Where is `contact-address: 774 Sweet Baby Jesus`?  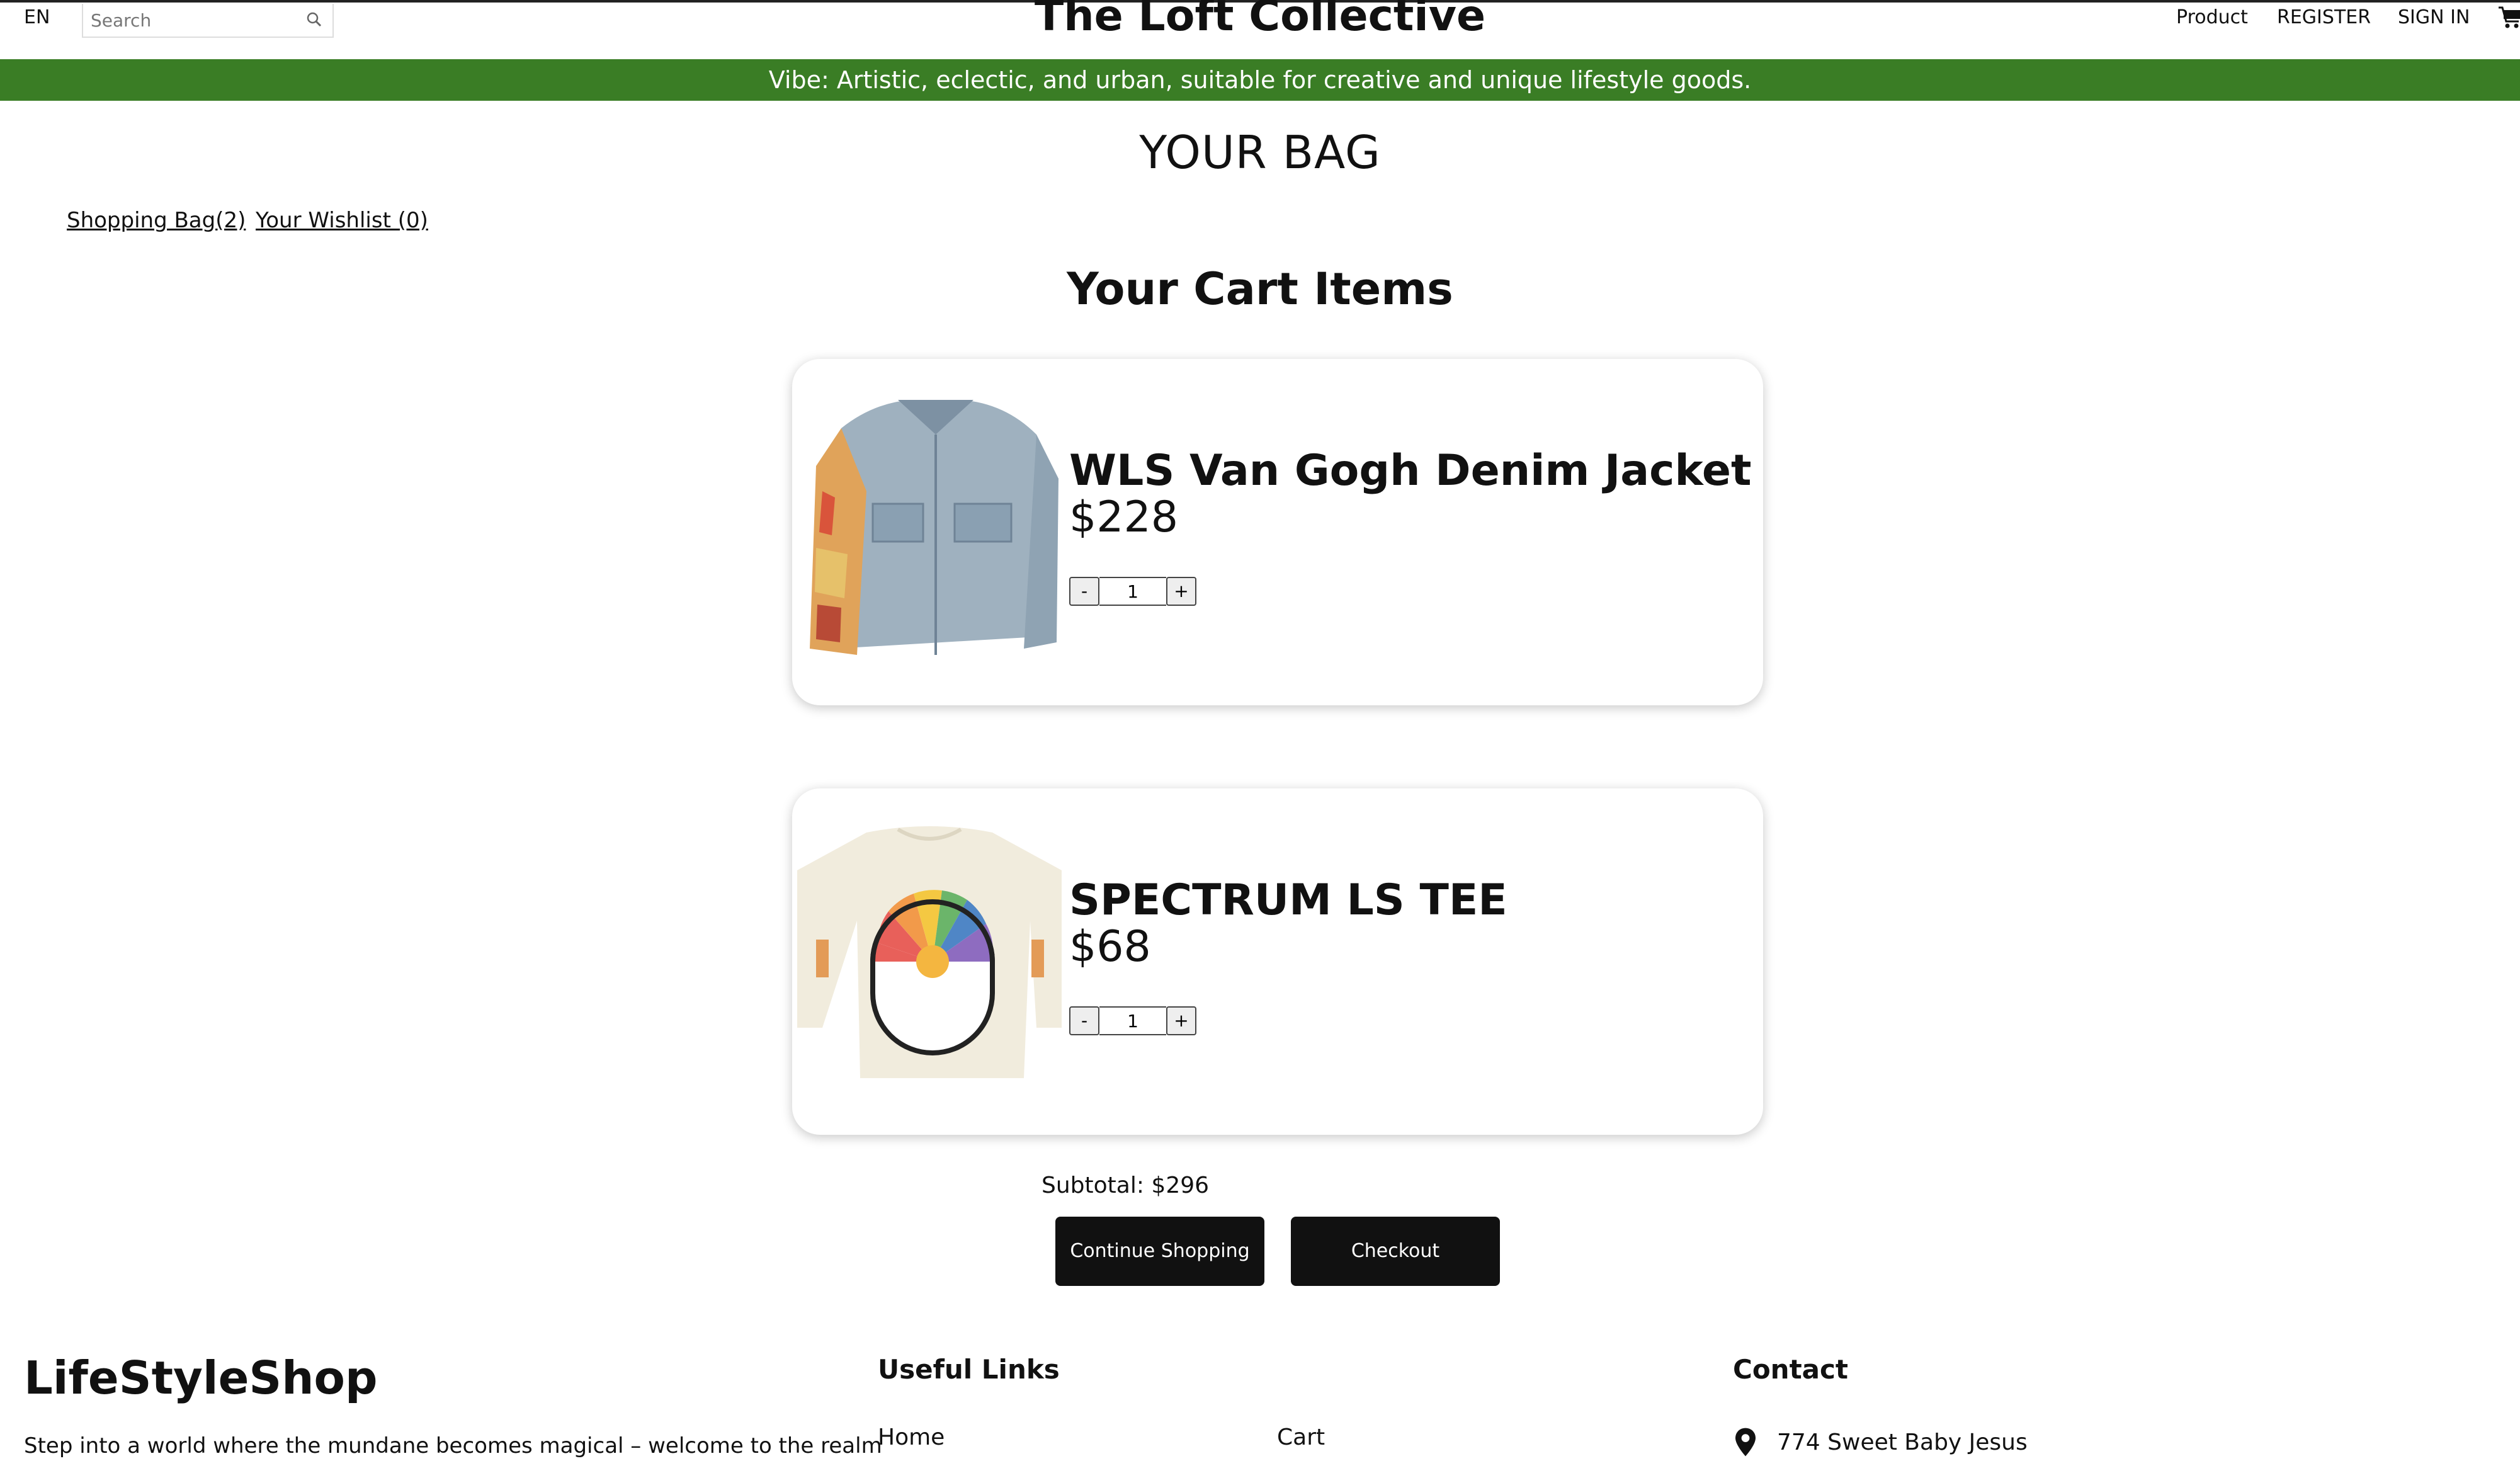
contact-address: 774 Sweet Baby Jesus is located at coordinates (1880, 1442).